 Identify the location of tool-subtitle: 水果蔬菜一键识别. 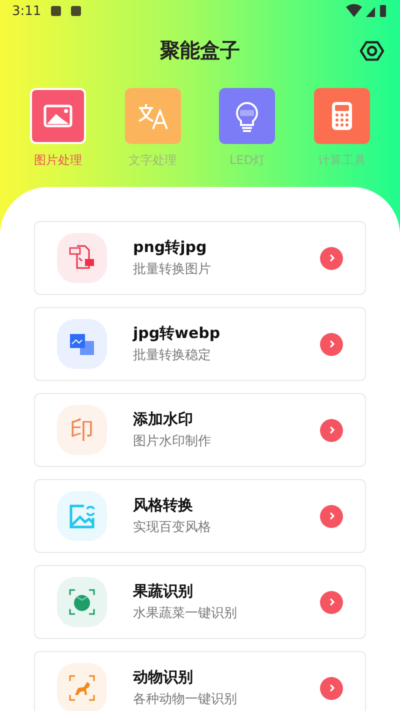
(185, 613).